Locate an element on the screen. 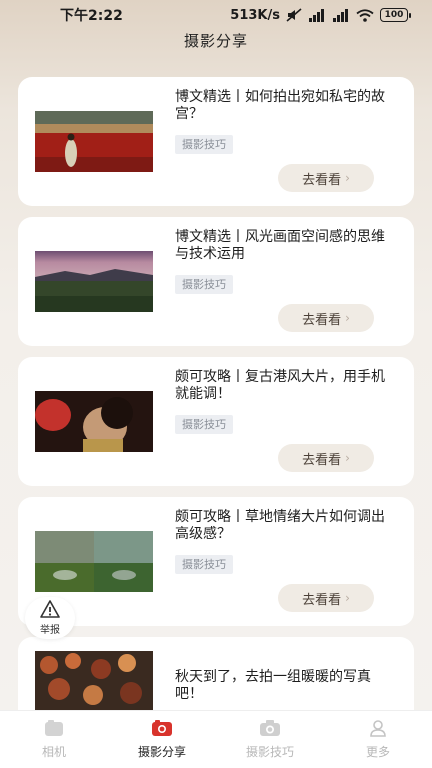  share-icon is located at coordinates (162, 729).